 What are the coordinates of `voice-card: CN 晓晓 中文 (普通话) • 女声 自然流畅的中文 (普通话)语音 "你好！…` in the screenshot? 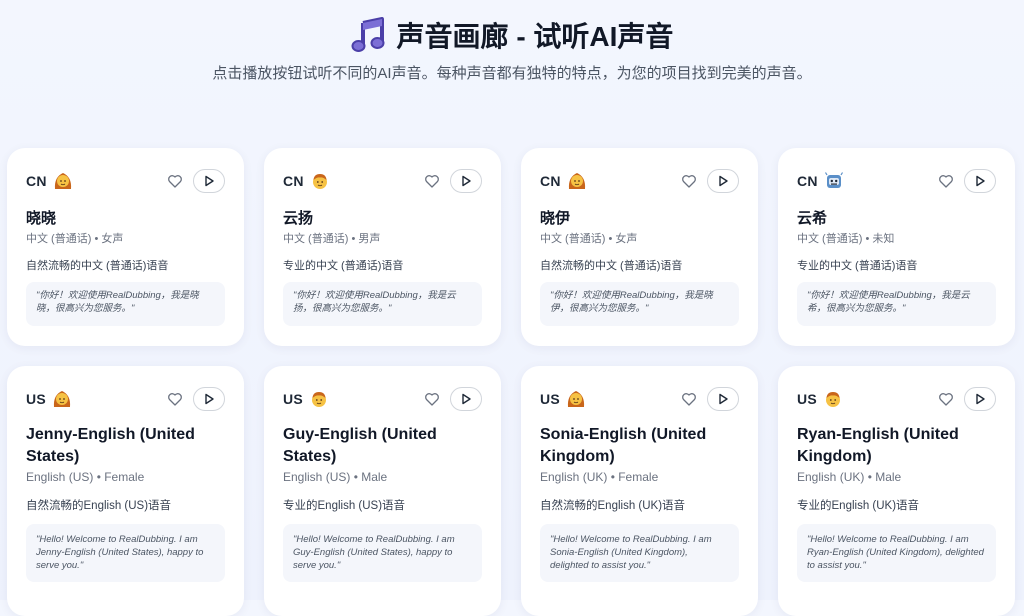 It's located at (125, 247).